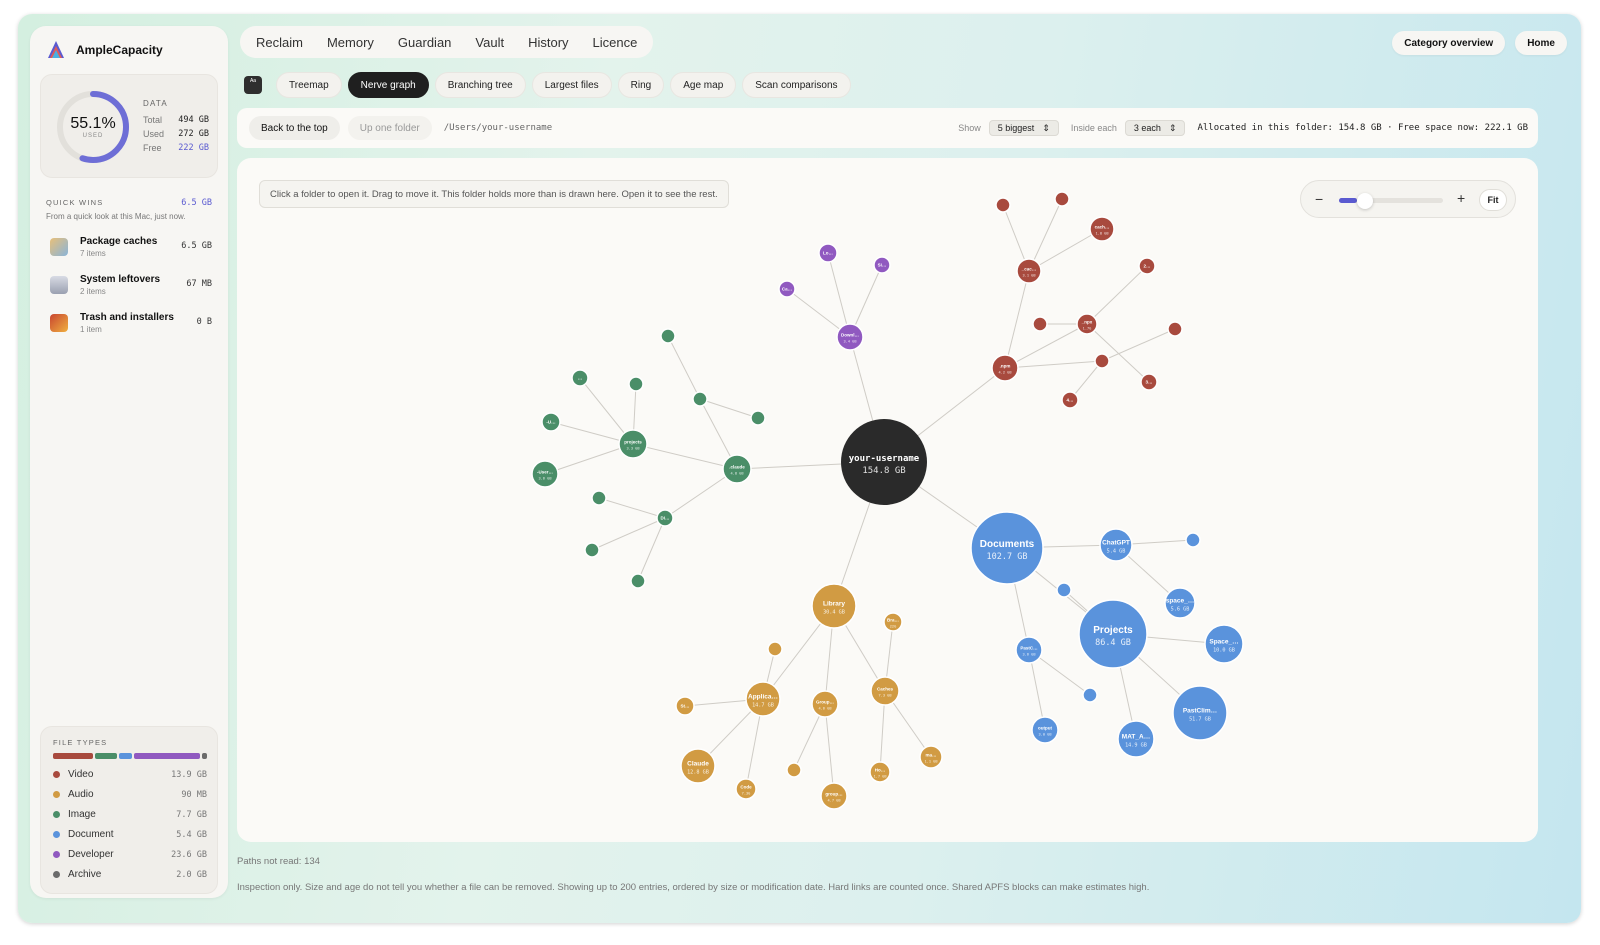 This screenshot has width=1600, height=945. Describe the element at coordinates (737, 469) in the screenshot. I see `folder-node-claude: .claude 4.8 GB` at that location.